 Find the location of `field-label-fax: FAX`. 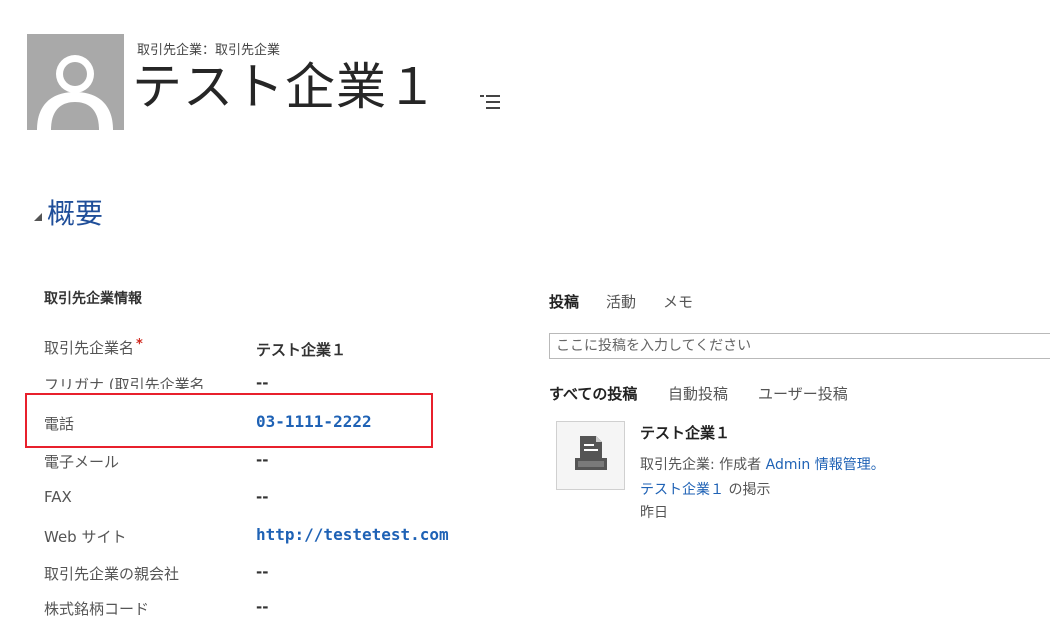

field-label-fax: FAX is located at coordinates (58, 497).